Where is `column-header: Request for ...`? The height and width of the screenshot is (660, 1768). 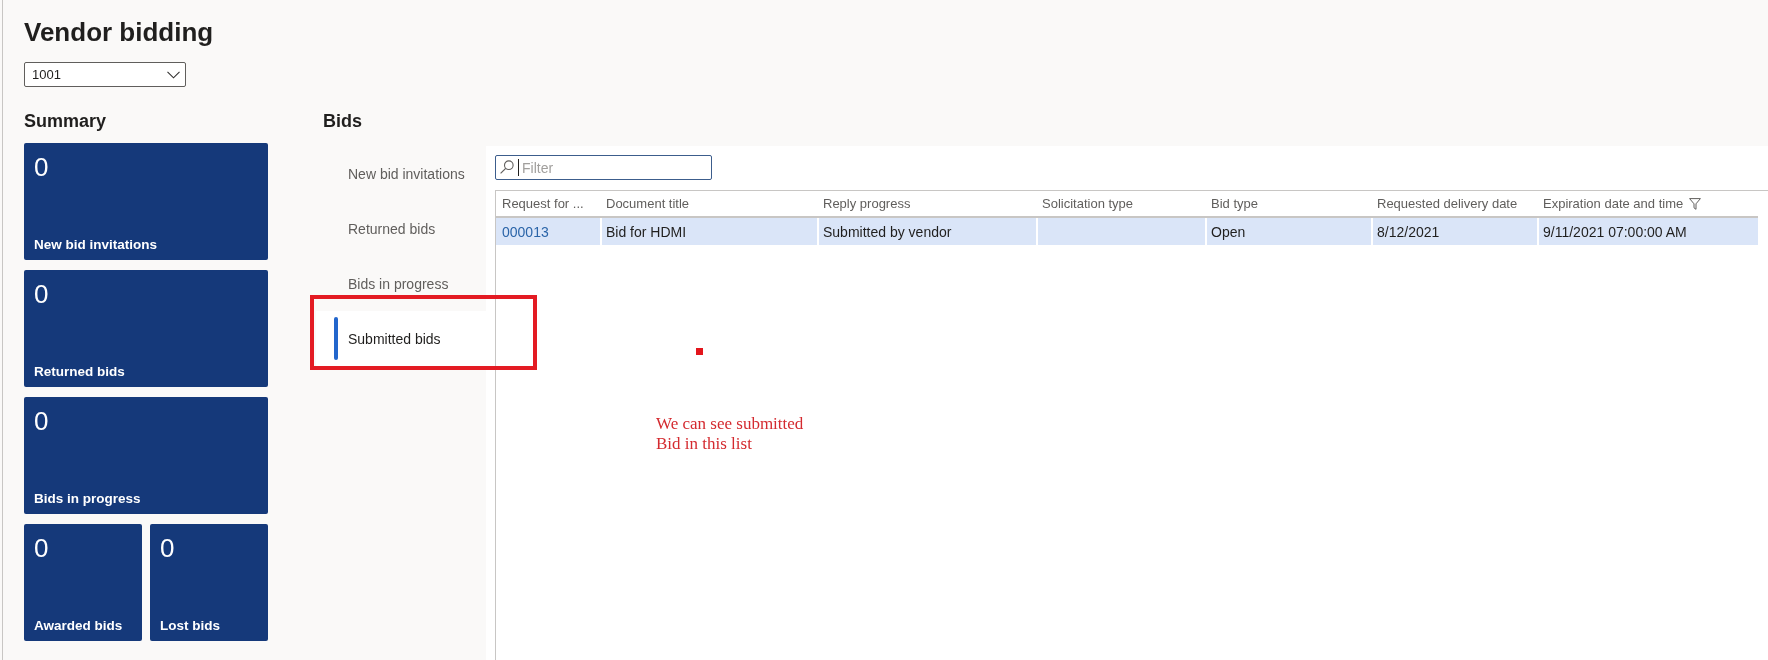
column-header: Request for ... is located at coordinates (548, 203).